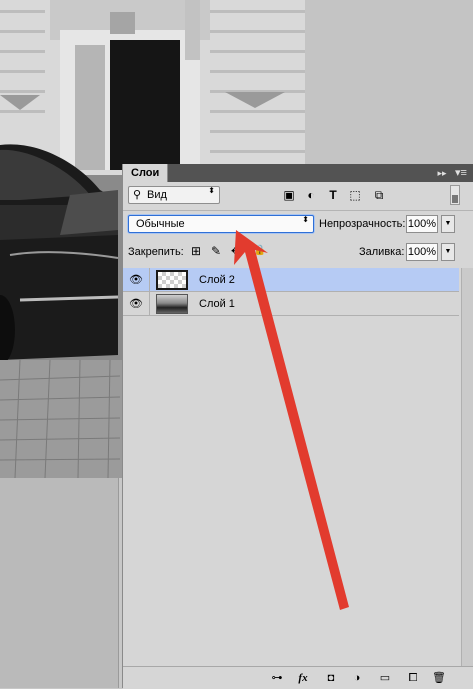 This screenshot has width=473, height=689. I want to click on layers-bottom-toolbar: ⊶ fx ◘ ◑ ▭ ⧠ 🗑, so click(298, 677).